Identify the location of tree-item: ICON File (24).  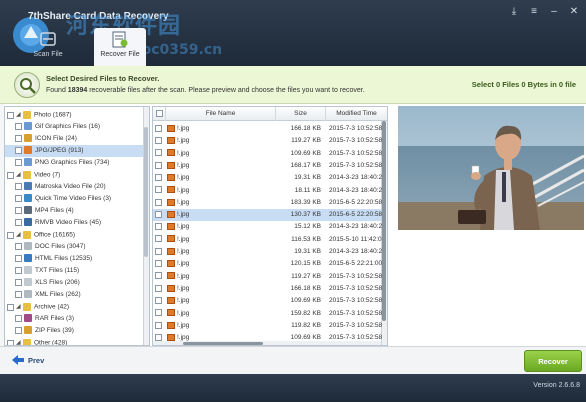
(74, 139).